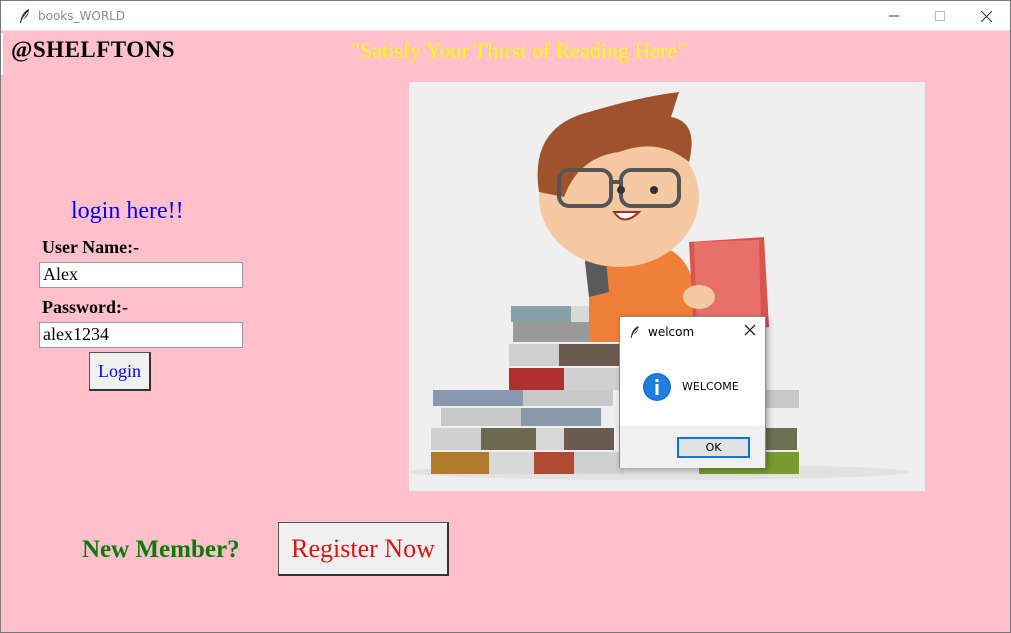 The width and height of the screenshot is (1011, 633). I want to click on dialog-title: welcom, so click(671, 332).